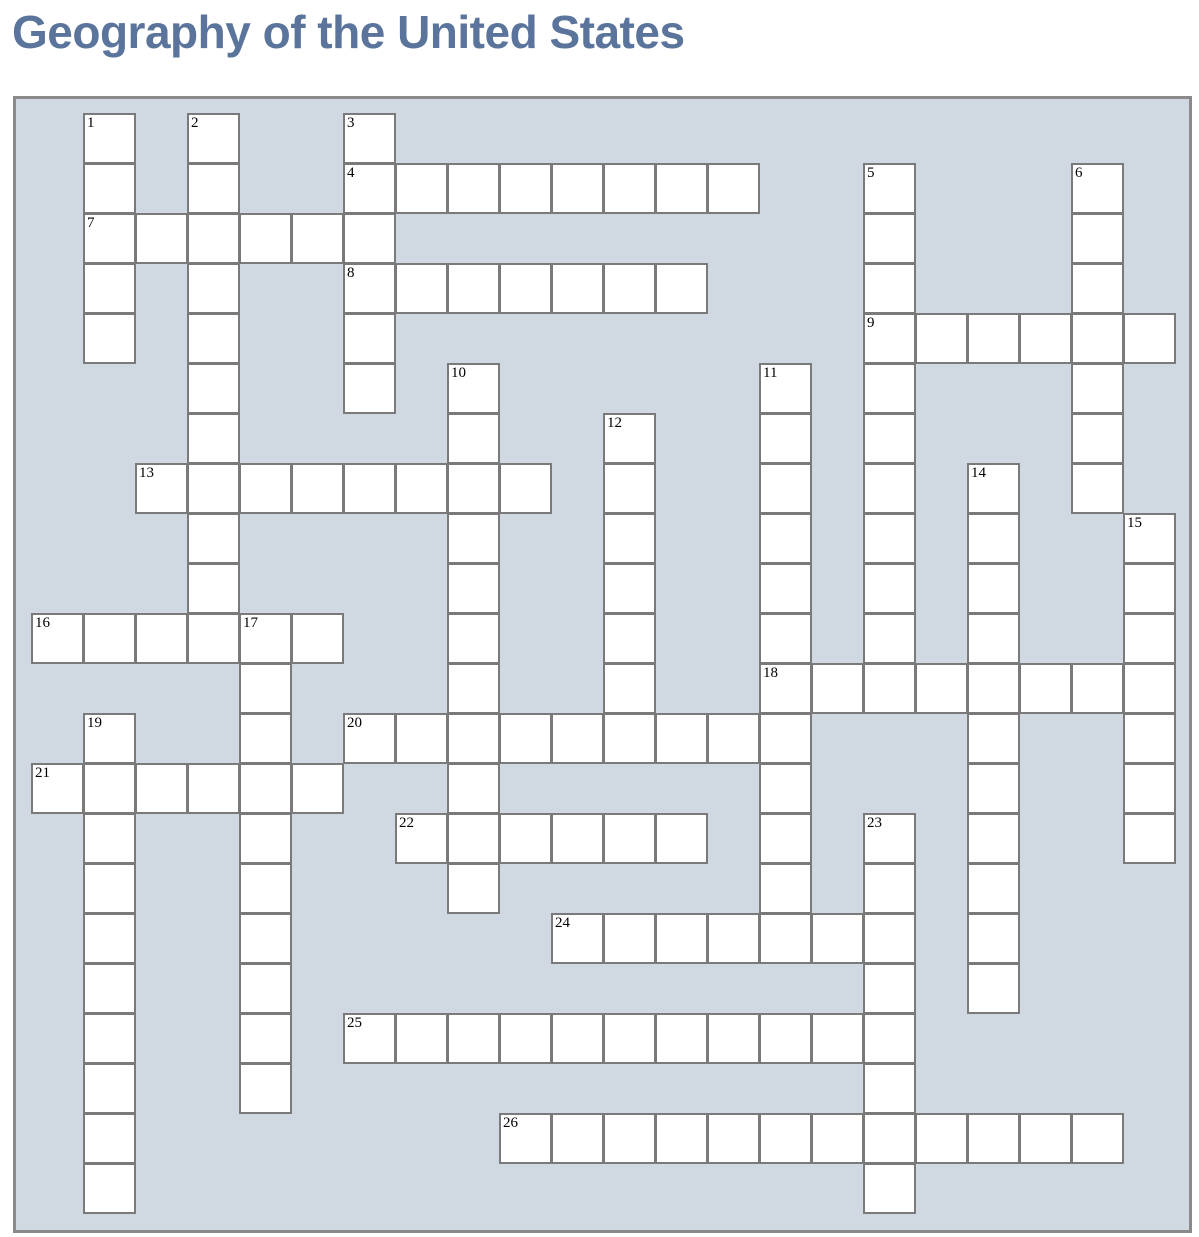 The image size is (1199, 1237). What do you see at coordinates (265, 638) in the screenshot?
I see `grid-cell: 17` at bounding box center [265, 638].